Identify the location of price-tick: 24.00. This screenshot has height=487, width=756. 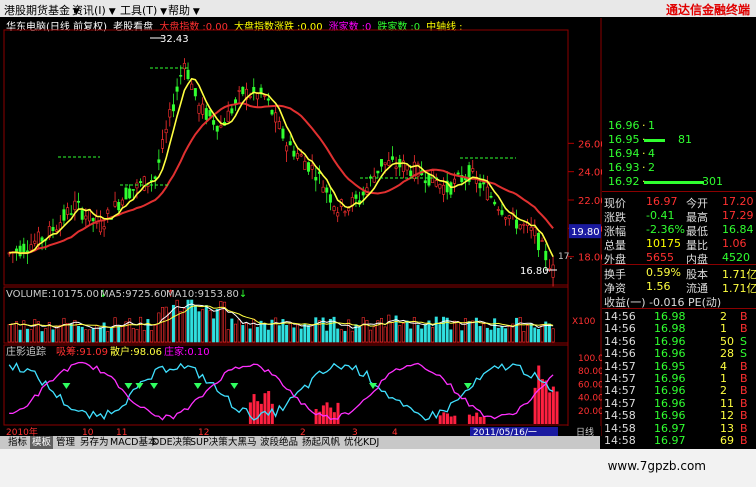
(590, 173).